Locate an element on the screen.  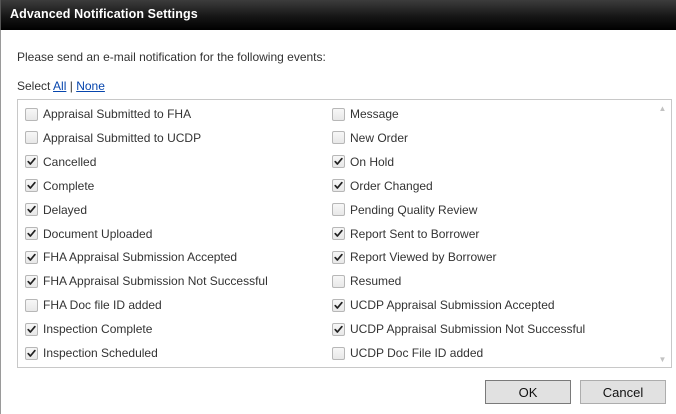
event-option-label: On Hold is located at coordinates (372, 161).